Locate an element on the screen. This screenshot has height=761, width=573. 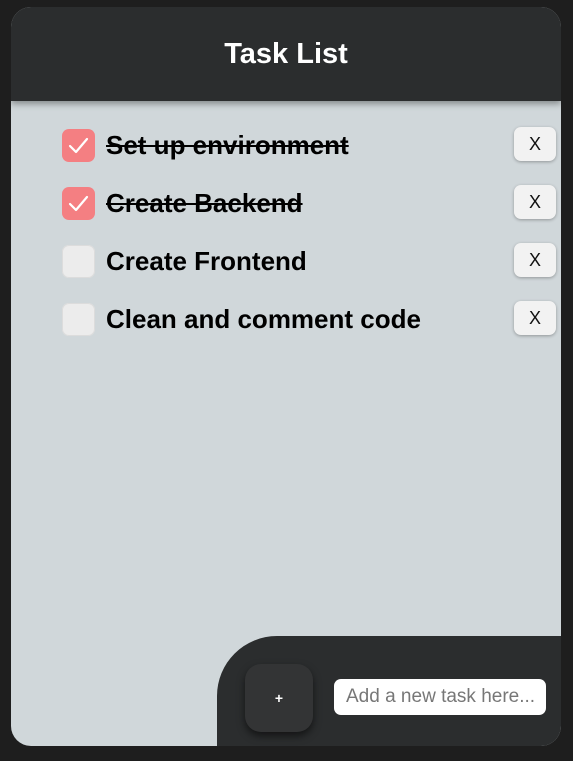
add-task-button: + is located at coordinates (279, 698).